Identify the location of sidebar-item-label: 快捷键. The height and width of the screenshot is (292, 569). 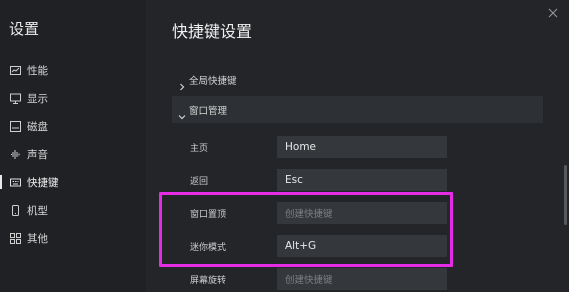
(43, 182).